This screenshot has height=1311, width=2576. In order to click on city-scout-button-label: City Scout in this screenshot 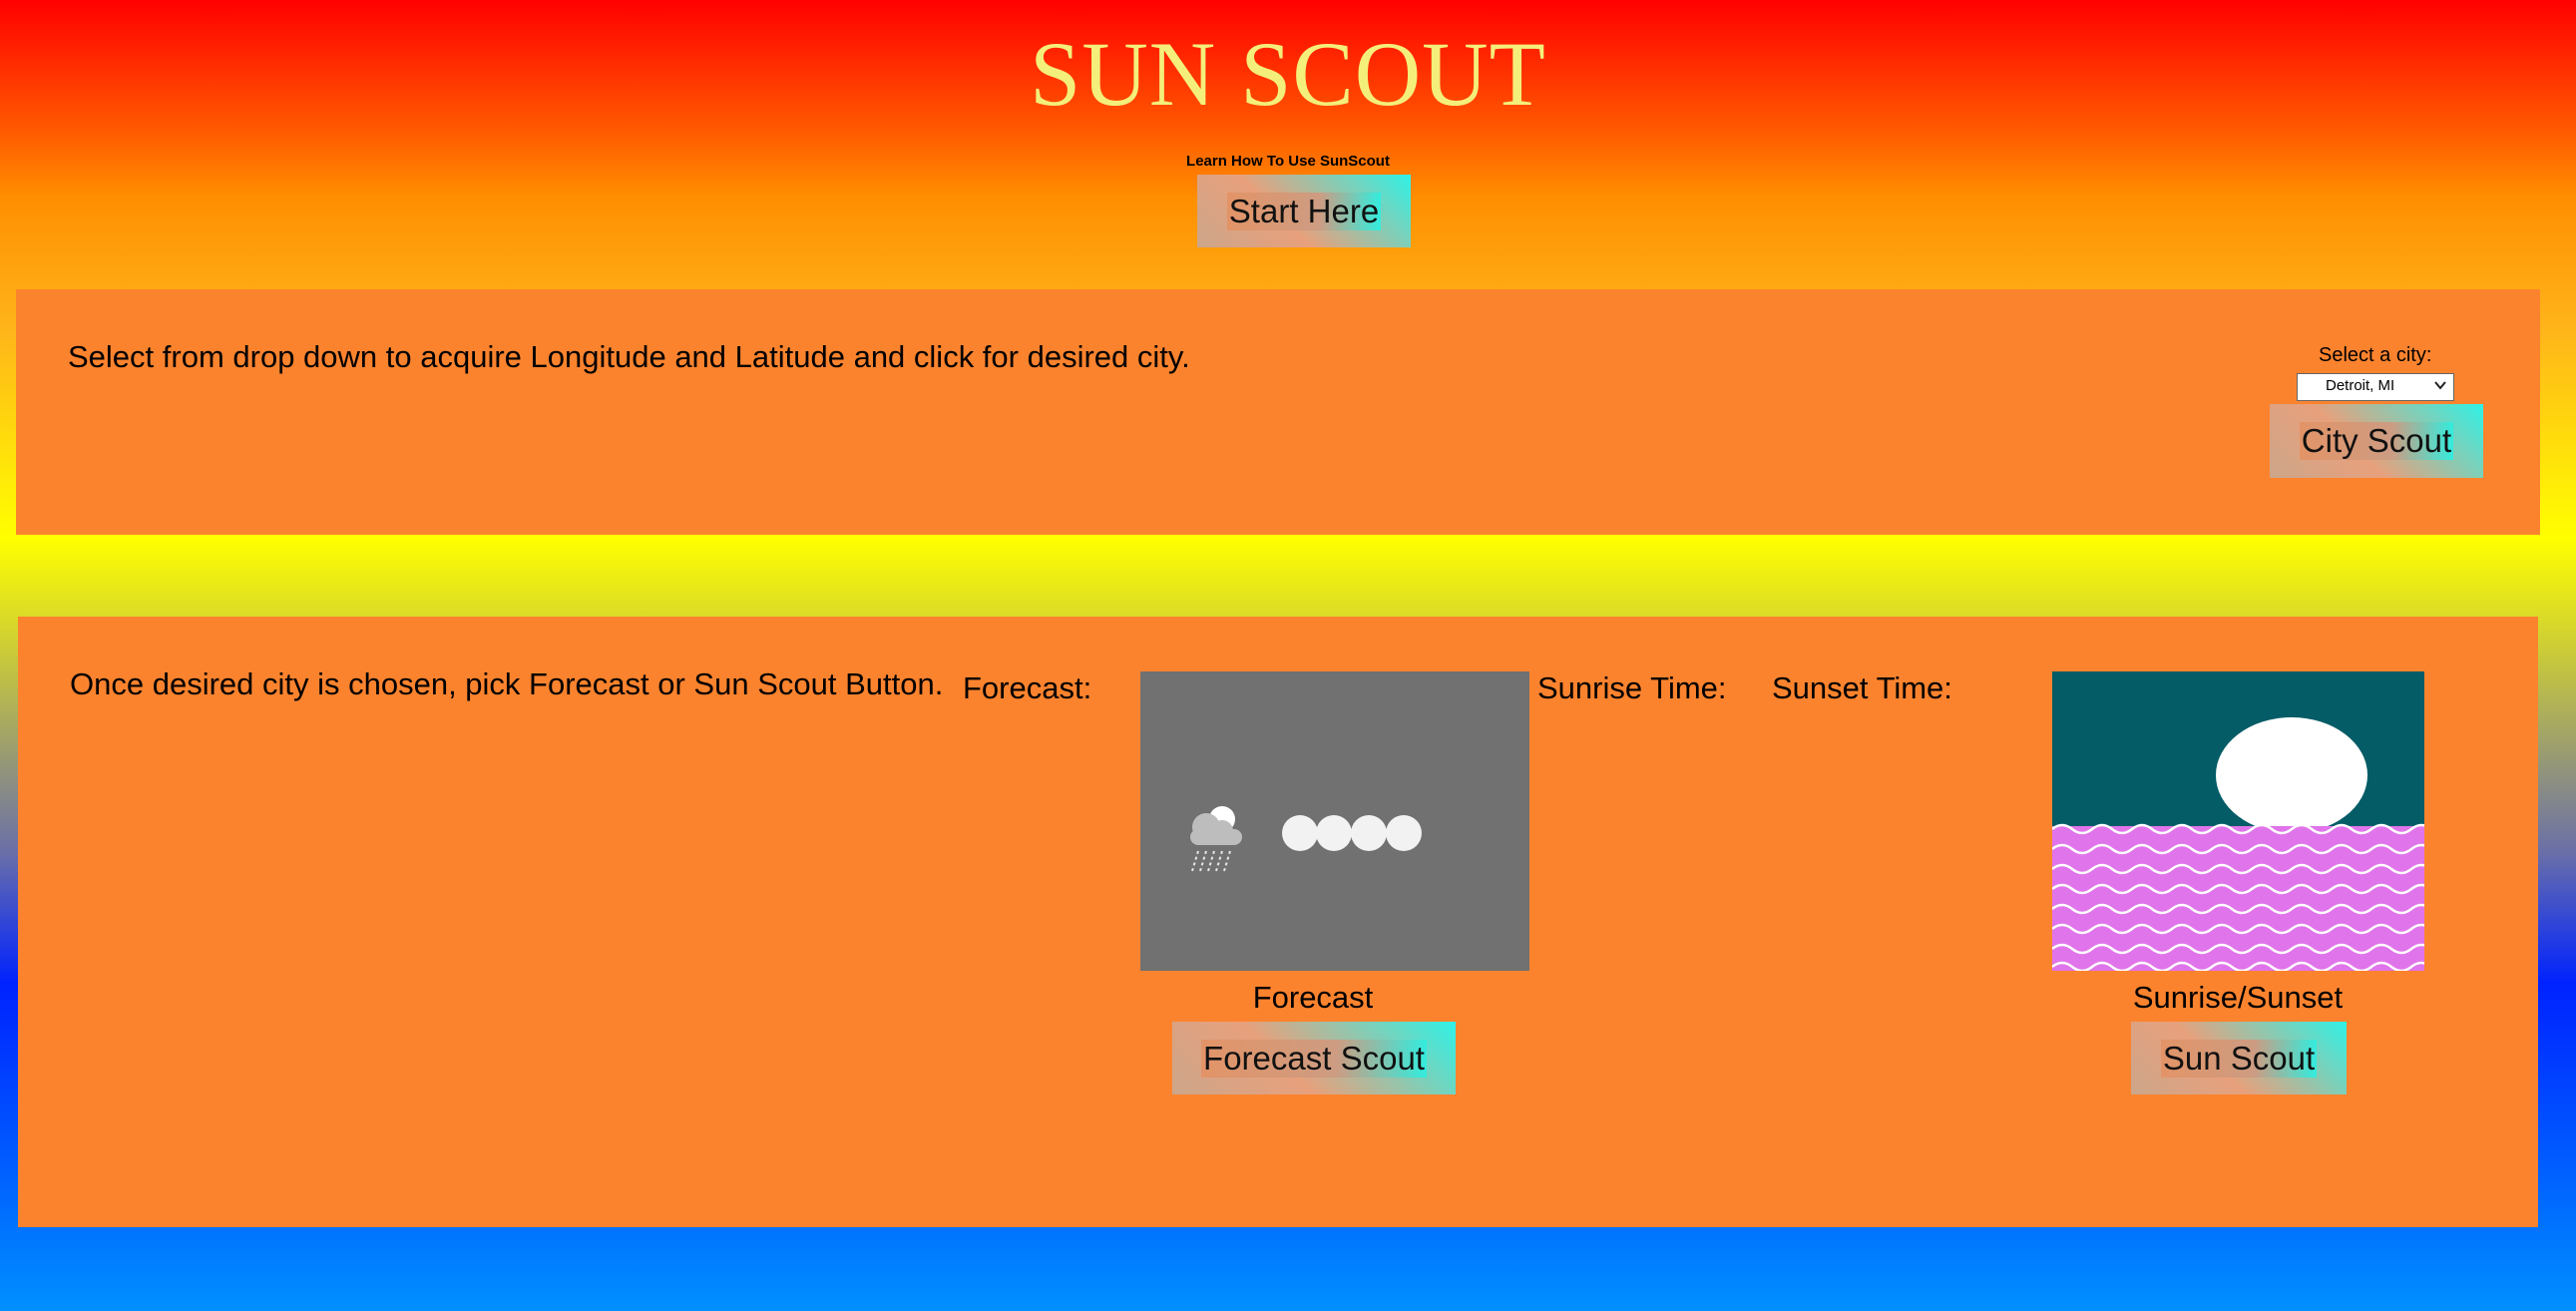, I will do `click(2376, 441)`.